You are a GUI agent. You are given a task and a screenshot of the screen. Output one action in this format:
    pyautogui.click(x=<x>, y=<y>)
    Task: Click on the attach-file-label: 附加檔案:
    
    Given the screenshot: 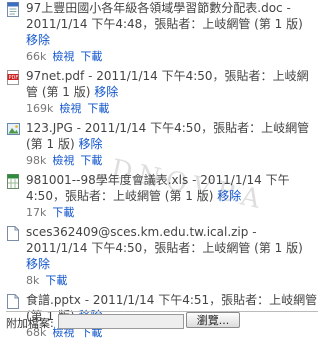 What is the action you would take?
    pyautogui.click(x=30, y=323)
    